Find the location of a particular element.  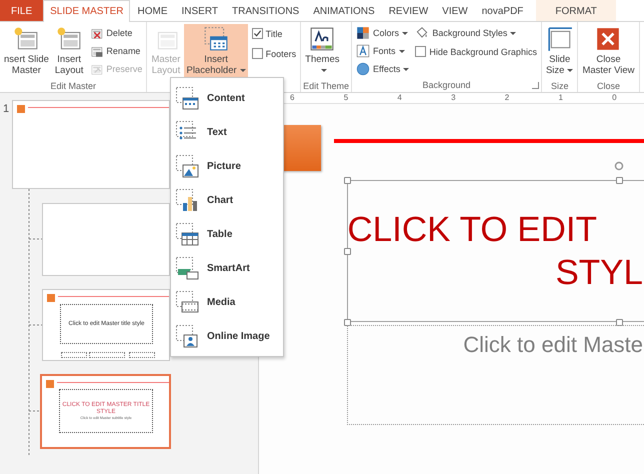

dialog-launcher-icon is located at coordinates (535, 85).